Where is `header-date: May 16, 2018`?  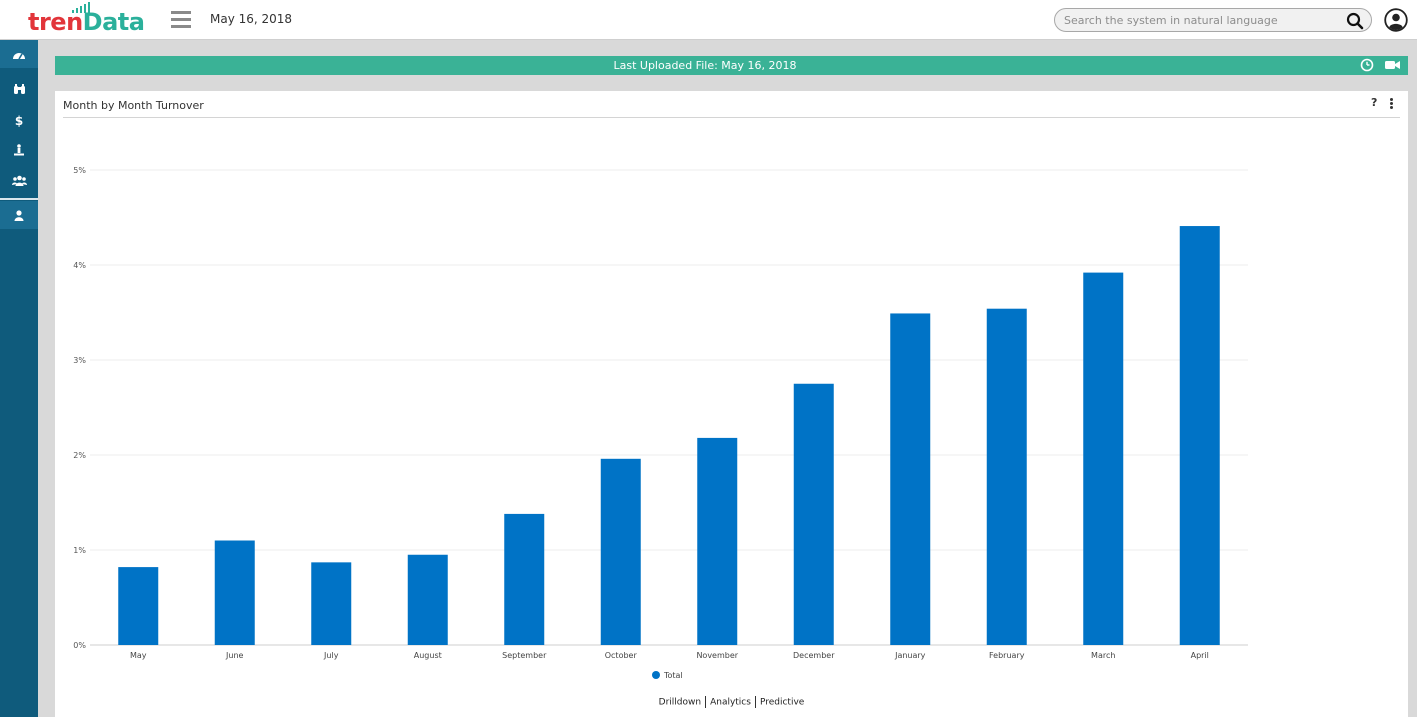
header-date: May 16, 2018 is located at coordinates (251, 19).